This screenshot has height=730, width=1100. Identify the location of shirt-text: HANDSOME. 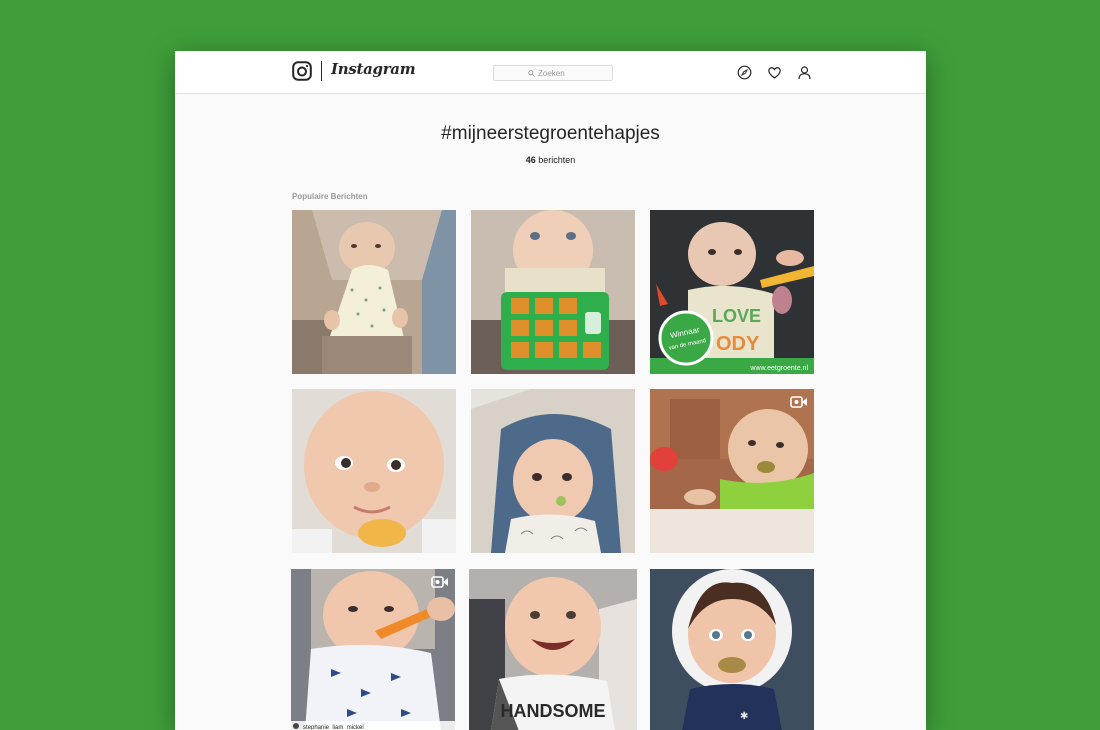
(552, 711).